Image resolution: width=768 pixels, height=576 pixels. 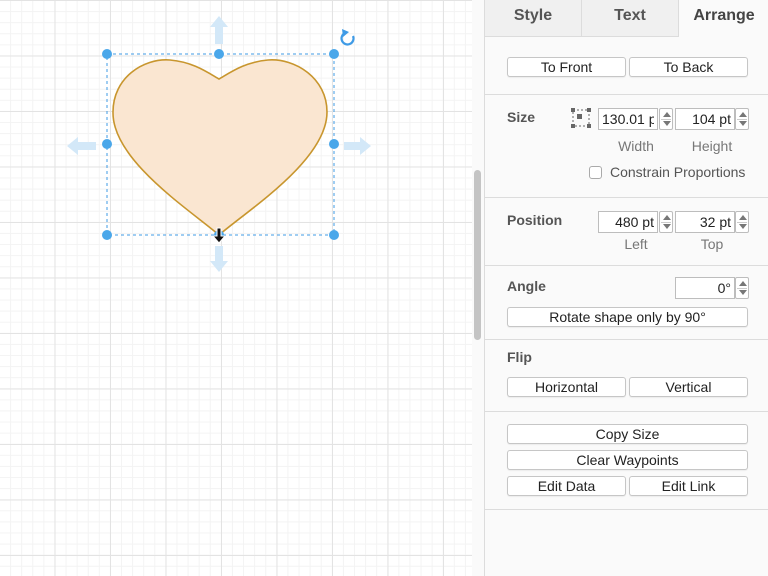 I want to click on tab-text: Text, so click(x=630, y=18).